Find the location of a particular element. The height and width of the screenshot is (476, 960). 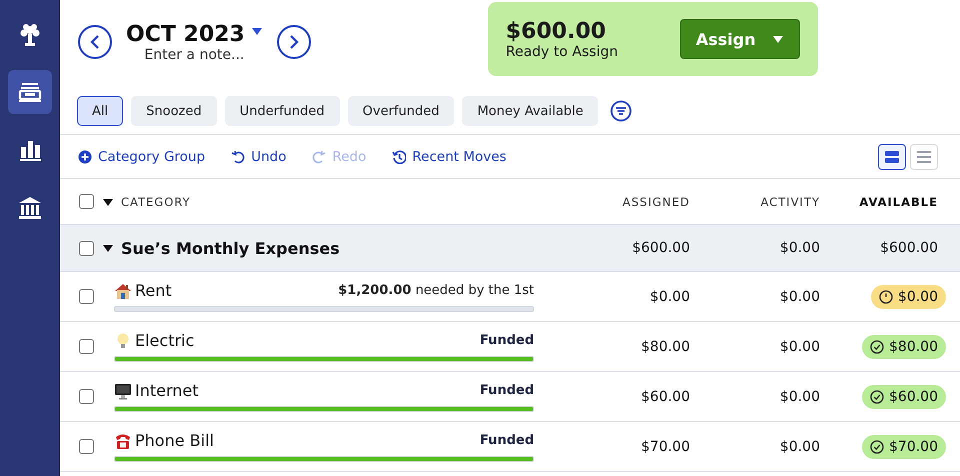

available-badge: $0.00 is located at coordinates (908, 296).